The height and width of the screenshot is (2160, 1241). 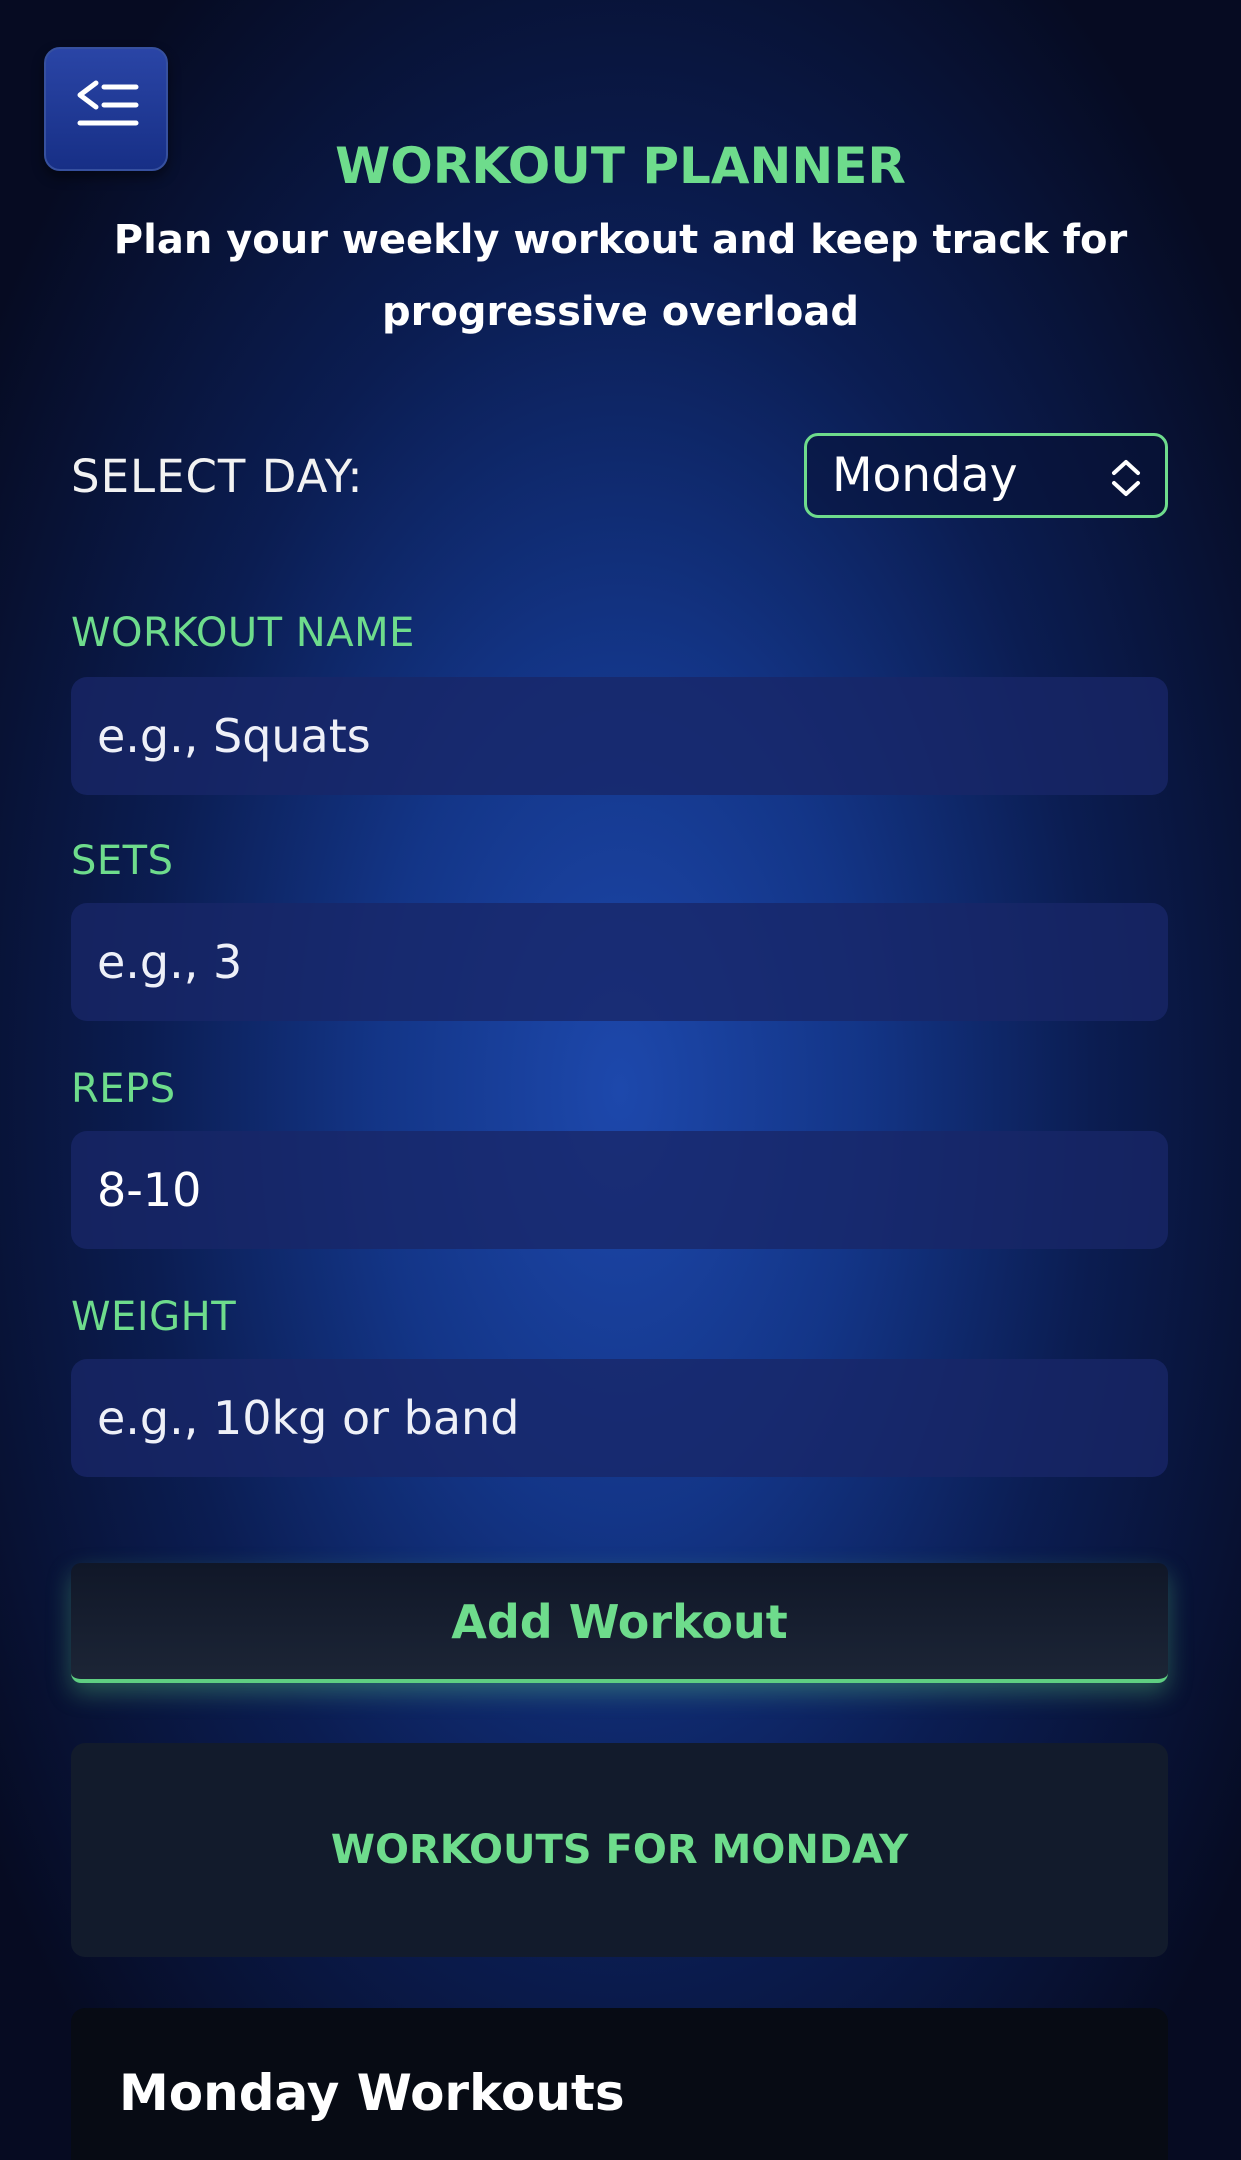 I want to click on reps-label: REPS, so click(x=123, y=1089).